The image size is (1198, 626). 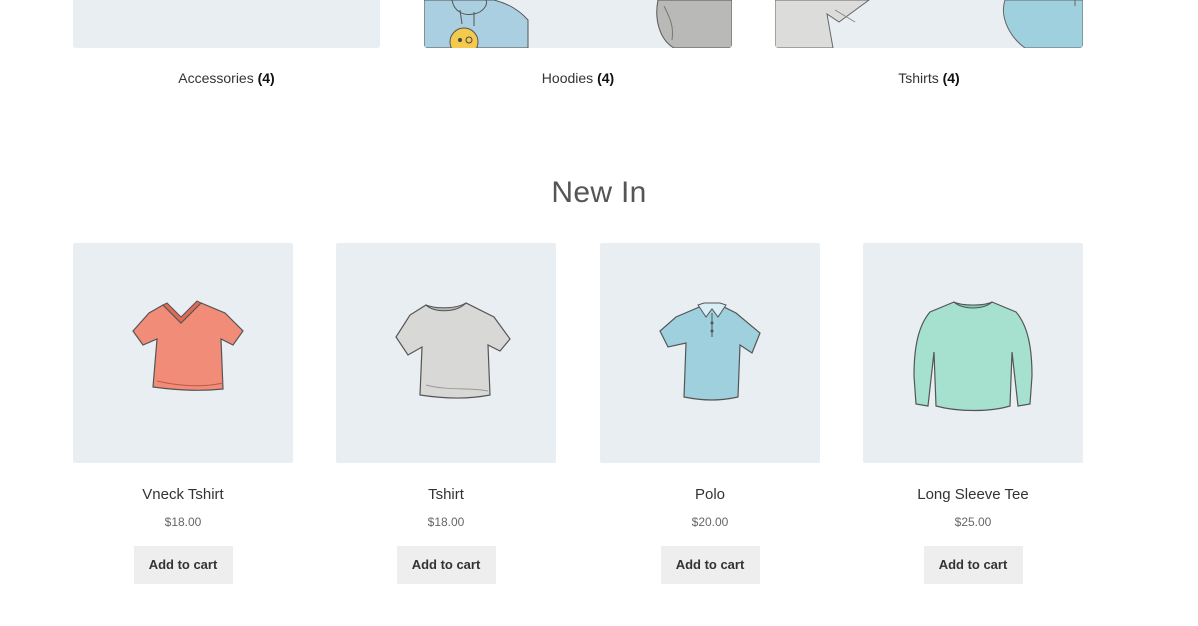 I want to click on polo-icon, so click(x=710, y=351).